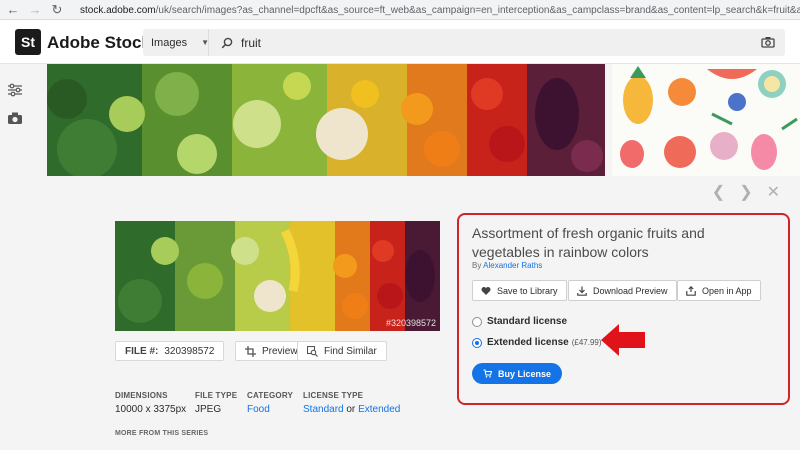 This screenshot has height=450, width=800. Describe the element at coordinates (150, 403) in the screenshot. I see `meta-dimensions: DIMENSIONS 10000 x 3375px` at that location.